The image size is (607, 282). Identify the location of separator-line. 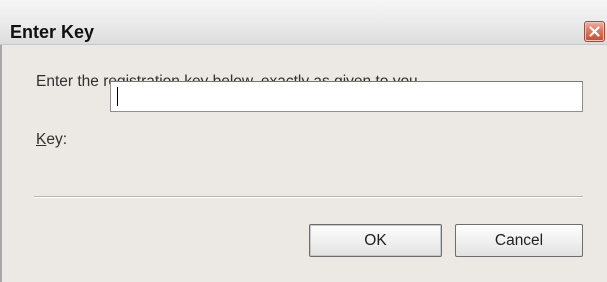
(308, 197).